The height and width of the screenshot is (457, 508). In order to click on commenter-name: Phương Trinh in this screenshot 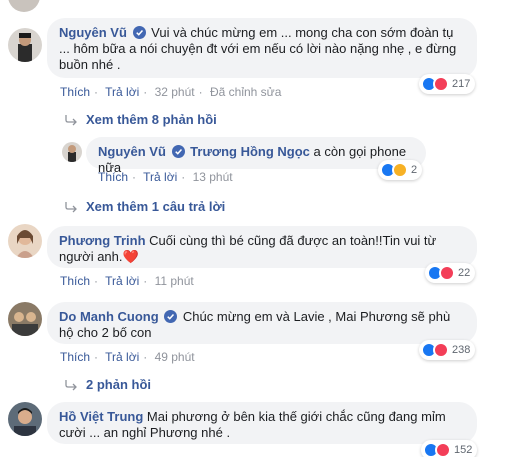, I will do `click(102, 240)`.